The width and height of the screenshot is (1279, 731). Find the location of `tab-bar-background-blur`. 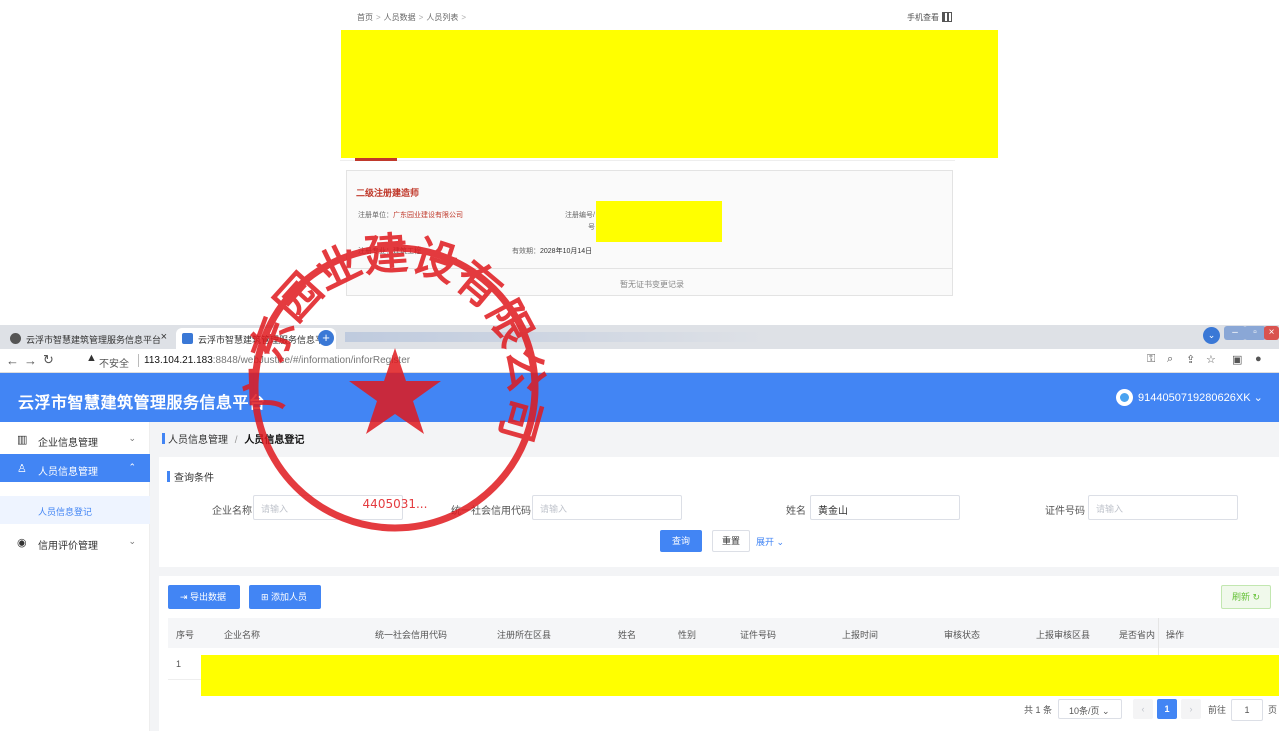

tab-bar-background-blur is located at coordinates (555, 337).